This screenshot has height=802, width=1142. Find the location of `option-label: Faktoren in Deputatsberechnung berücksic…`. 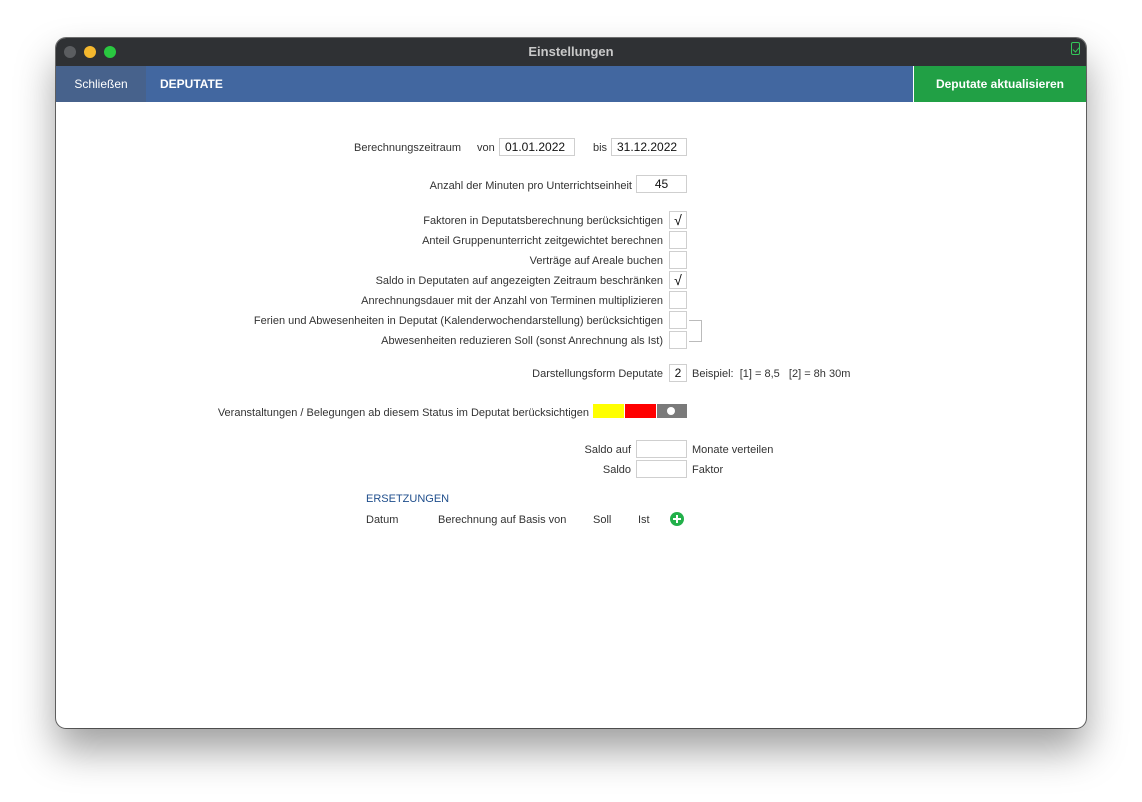

option-label: Faktoren in Deputatsberechnung berücksic… is located at coordinates (543, 221).